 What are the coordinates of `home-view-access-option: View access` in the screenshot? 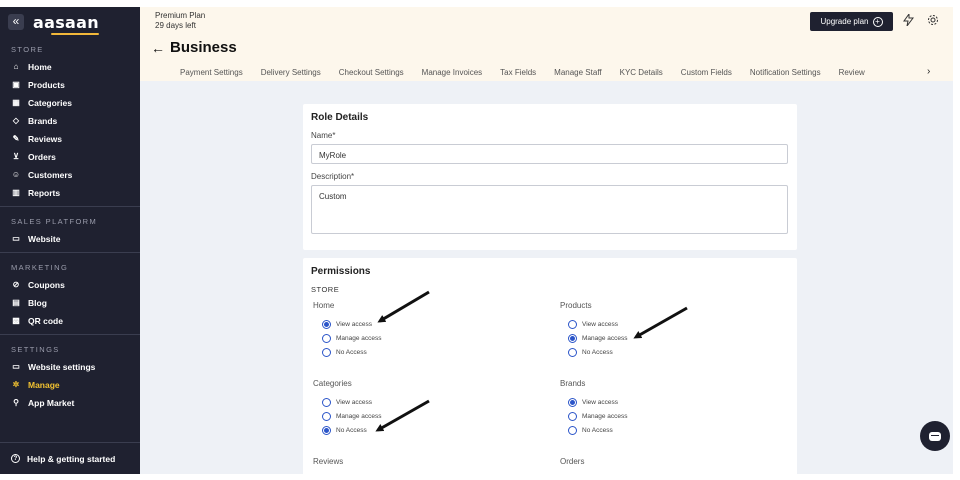 It's located at (347, 324).